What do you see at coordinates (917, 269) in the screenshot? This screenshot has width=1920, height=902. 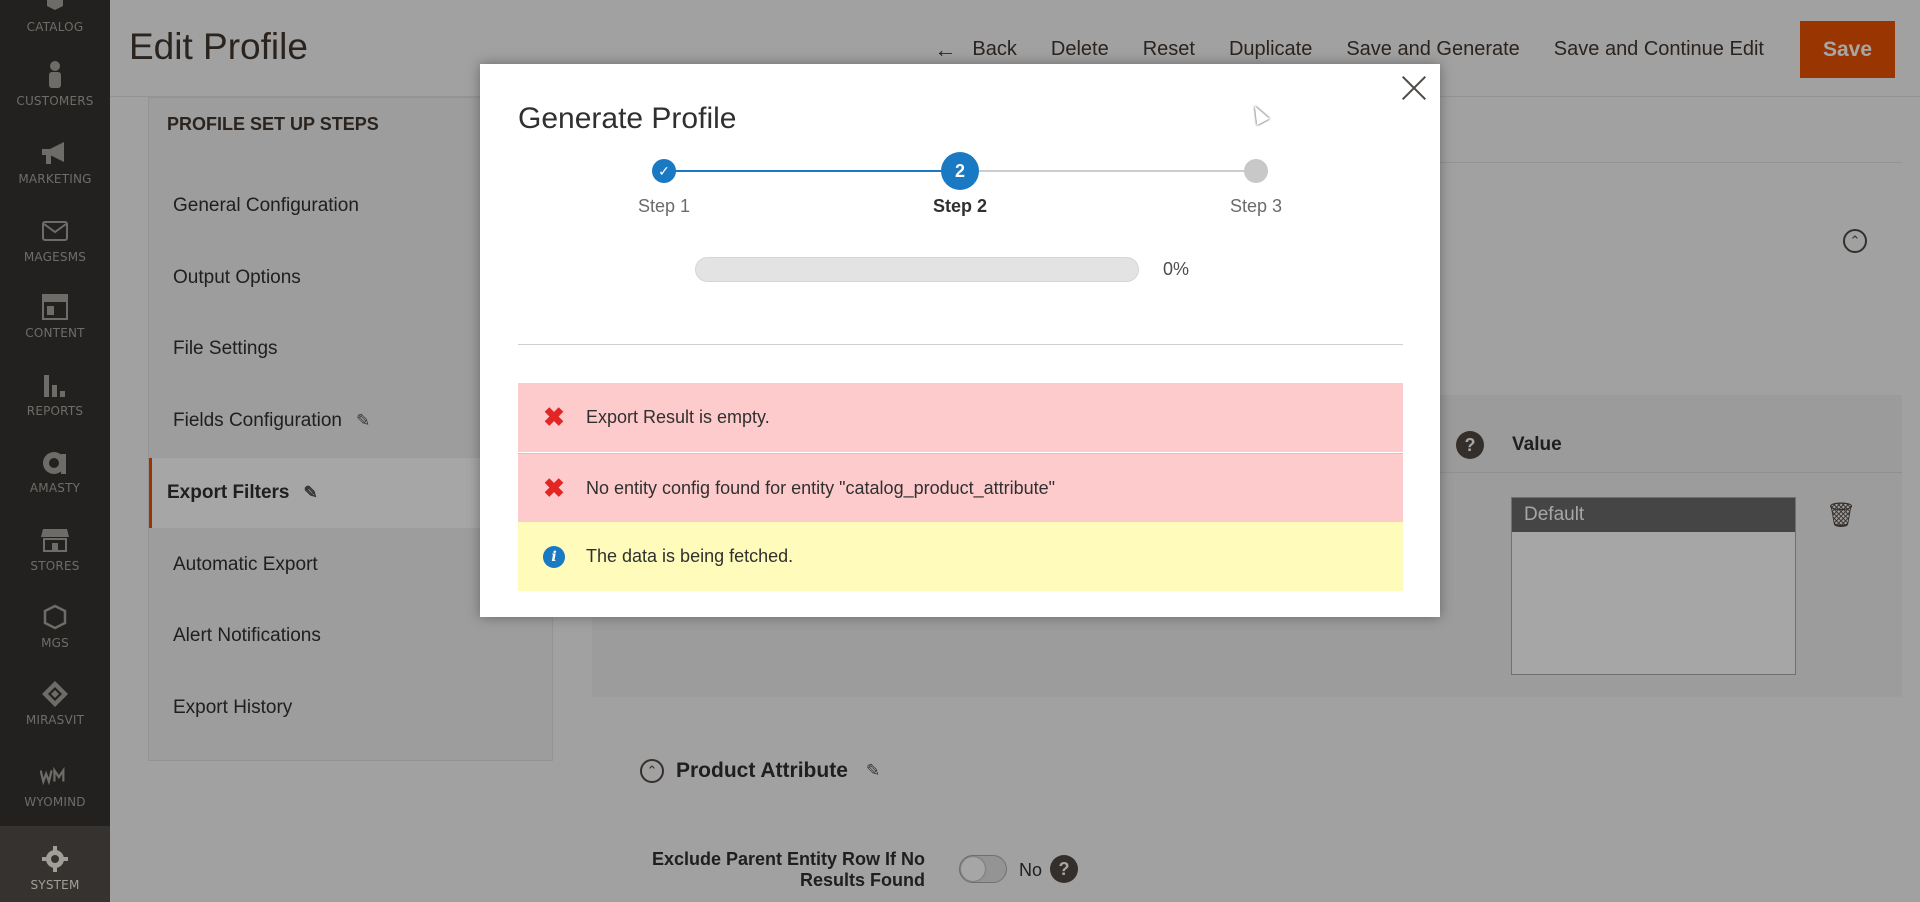 I see `progress-bar` at bounding box center [917, 269].